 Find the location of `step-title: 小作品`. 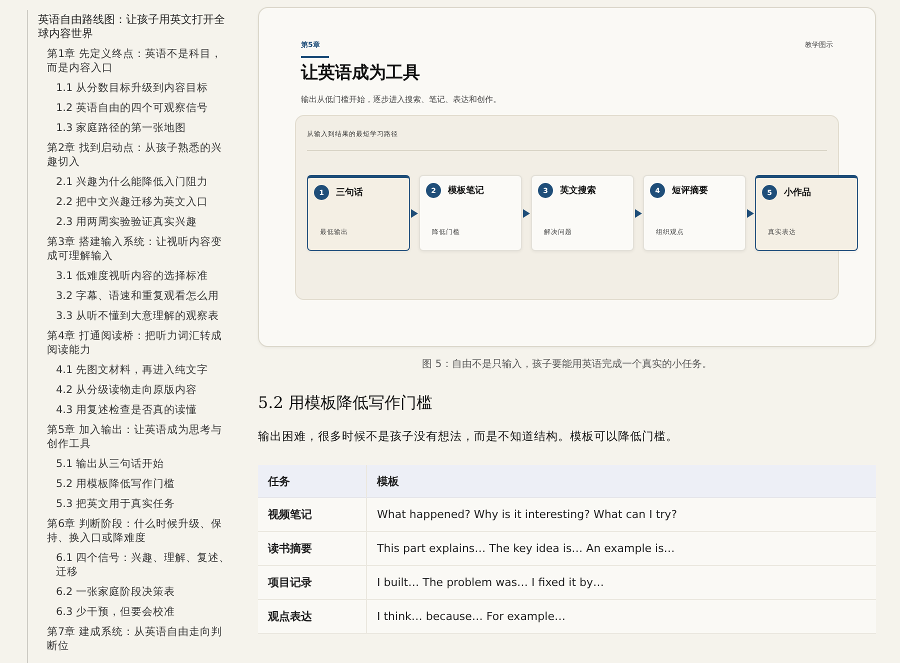

step-title: 小作品 is located at coordinates (797, 192).